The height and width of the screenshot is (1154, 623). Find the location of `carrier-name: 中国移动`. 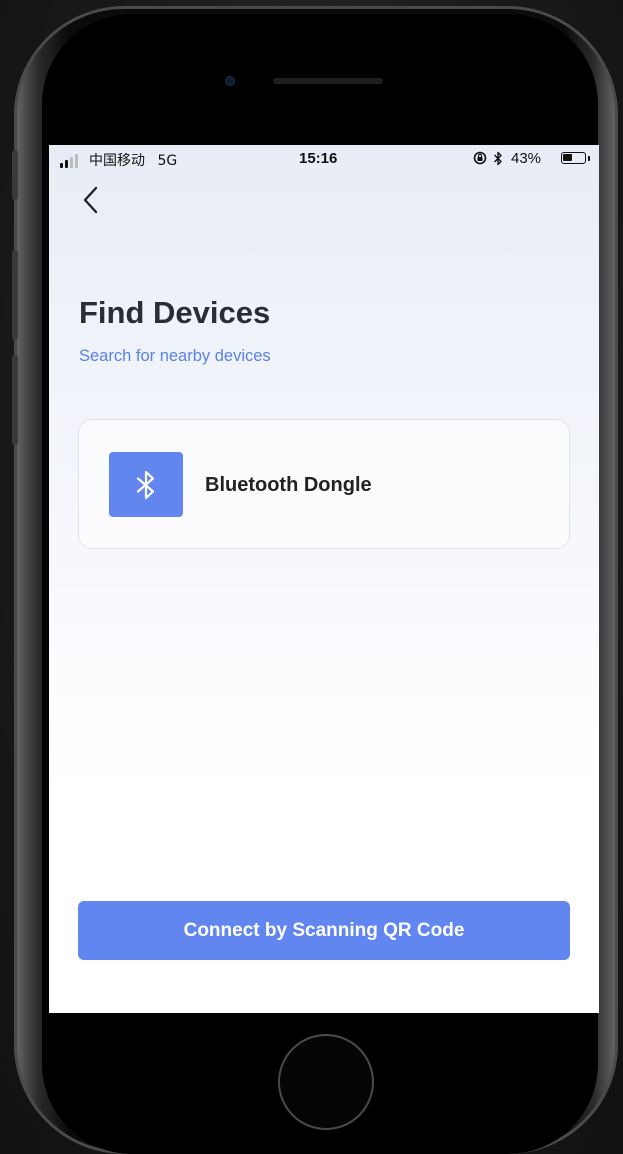

carrier-name: 中国移动 is located at coordinates (117, 161).